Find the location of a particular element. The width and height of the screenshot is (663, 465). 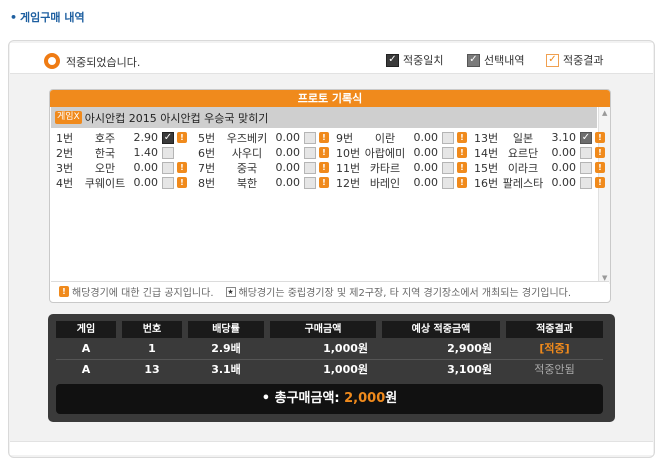

col-header-number: 번호 is located at coordinates (152, 329).